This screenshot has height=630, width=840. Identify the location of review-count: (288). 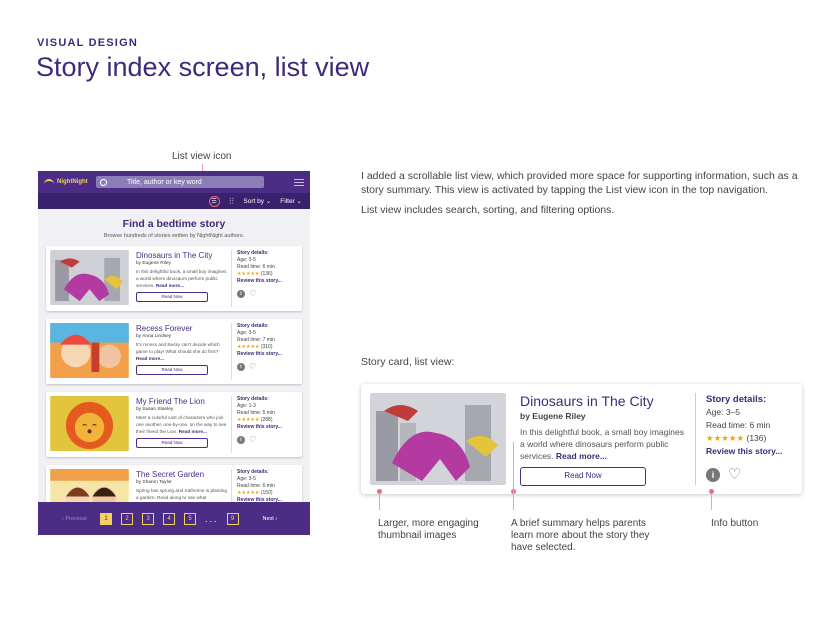
(266, 420).